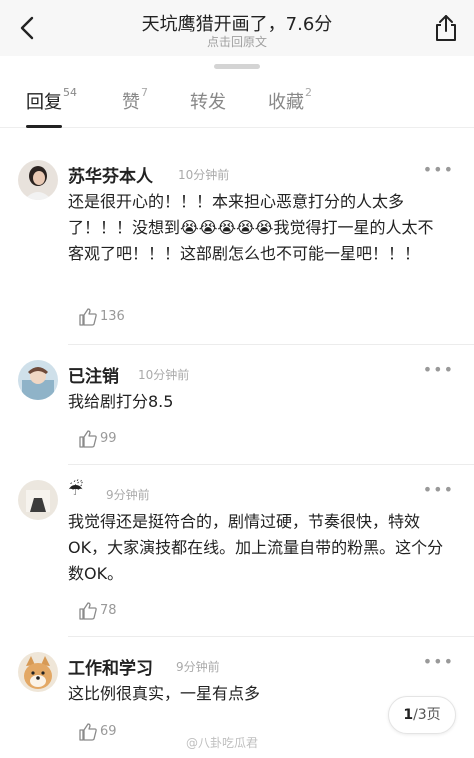  I want to click on comment-author: ☔, so click(75, 490).